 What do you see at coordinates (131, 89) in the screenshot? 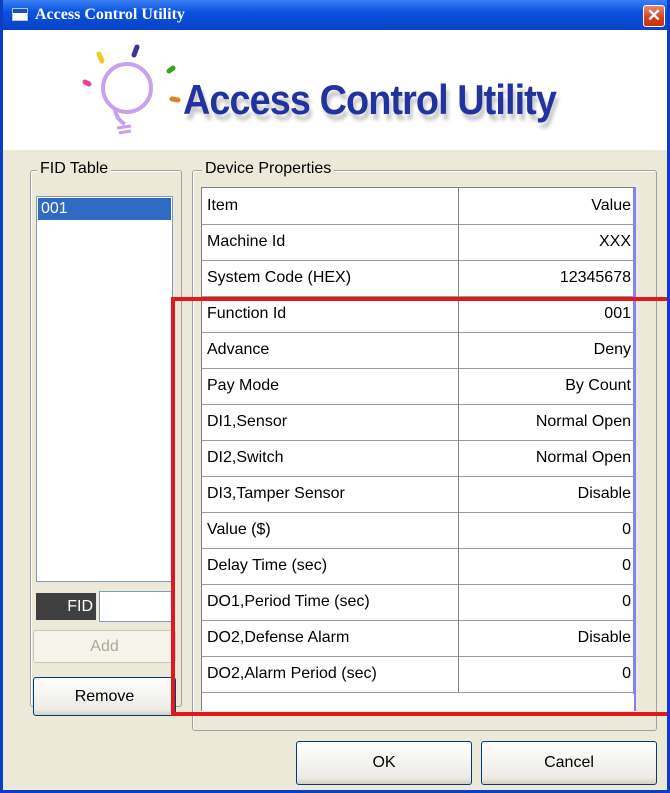
I see `lightbulb-logo-icon` at bounding box center [131, 89].